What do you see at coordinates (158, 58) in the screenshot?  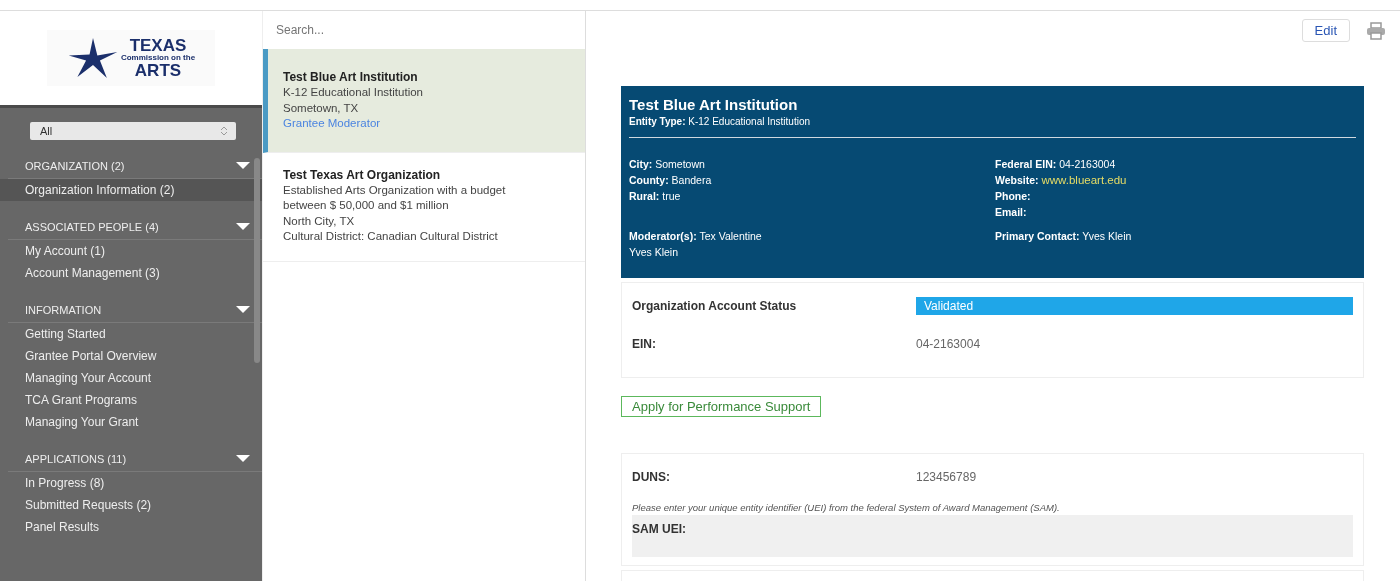 I see `logo-subtext: Commission on the` at bounding box center [158, 58].